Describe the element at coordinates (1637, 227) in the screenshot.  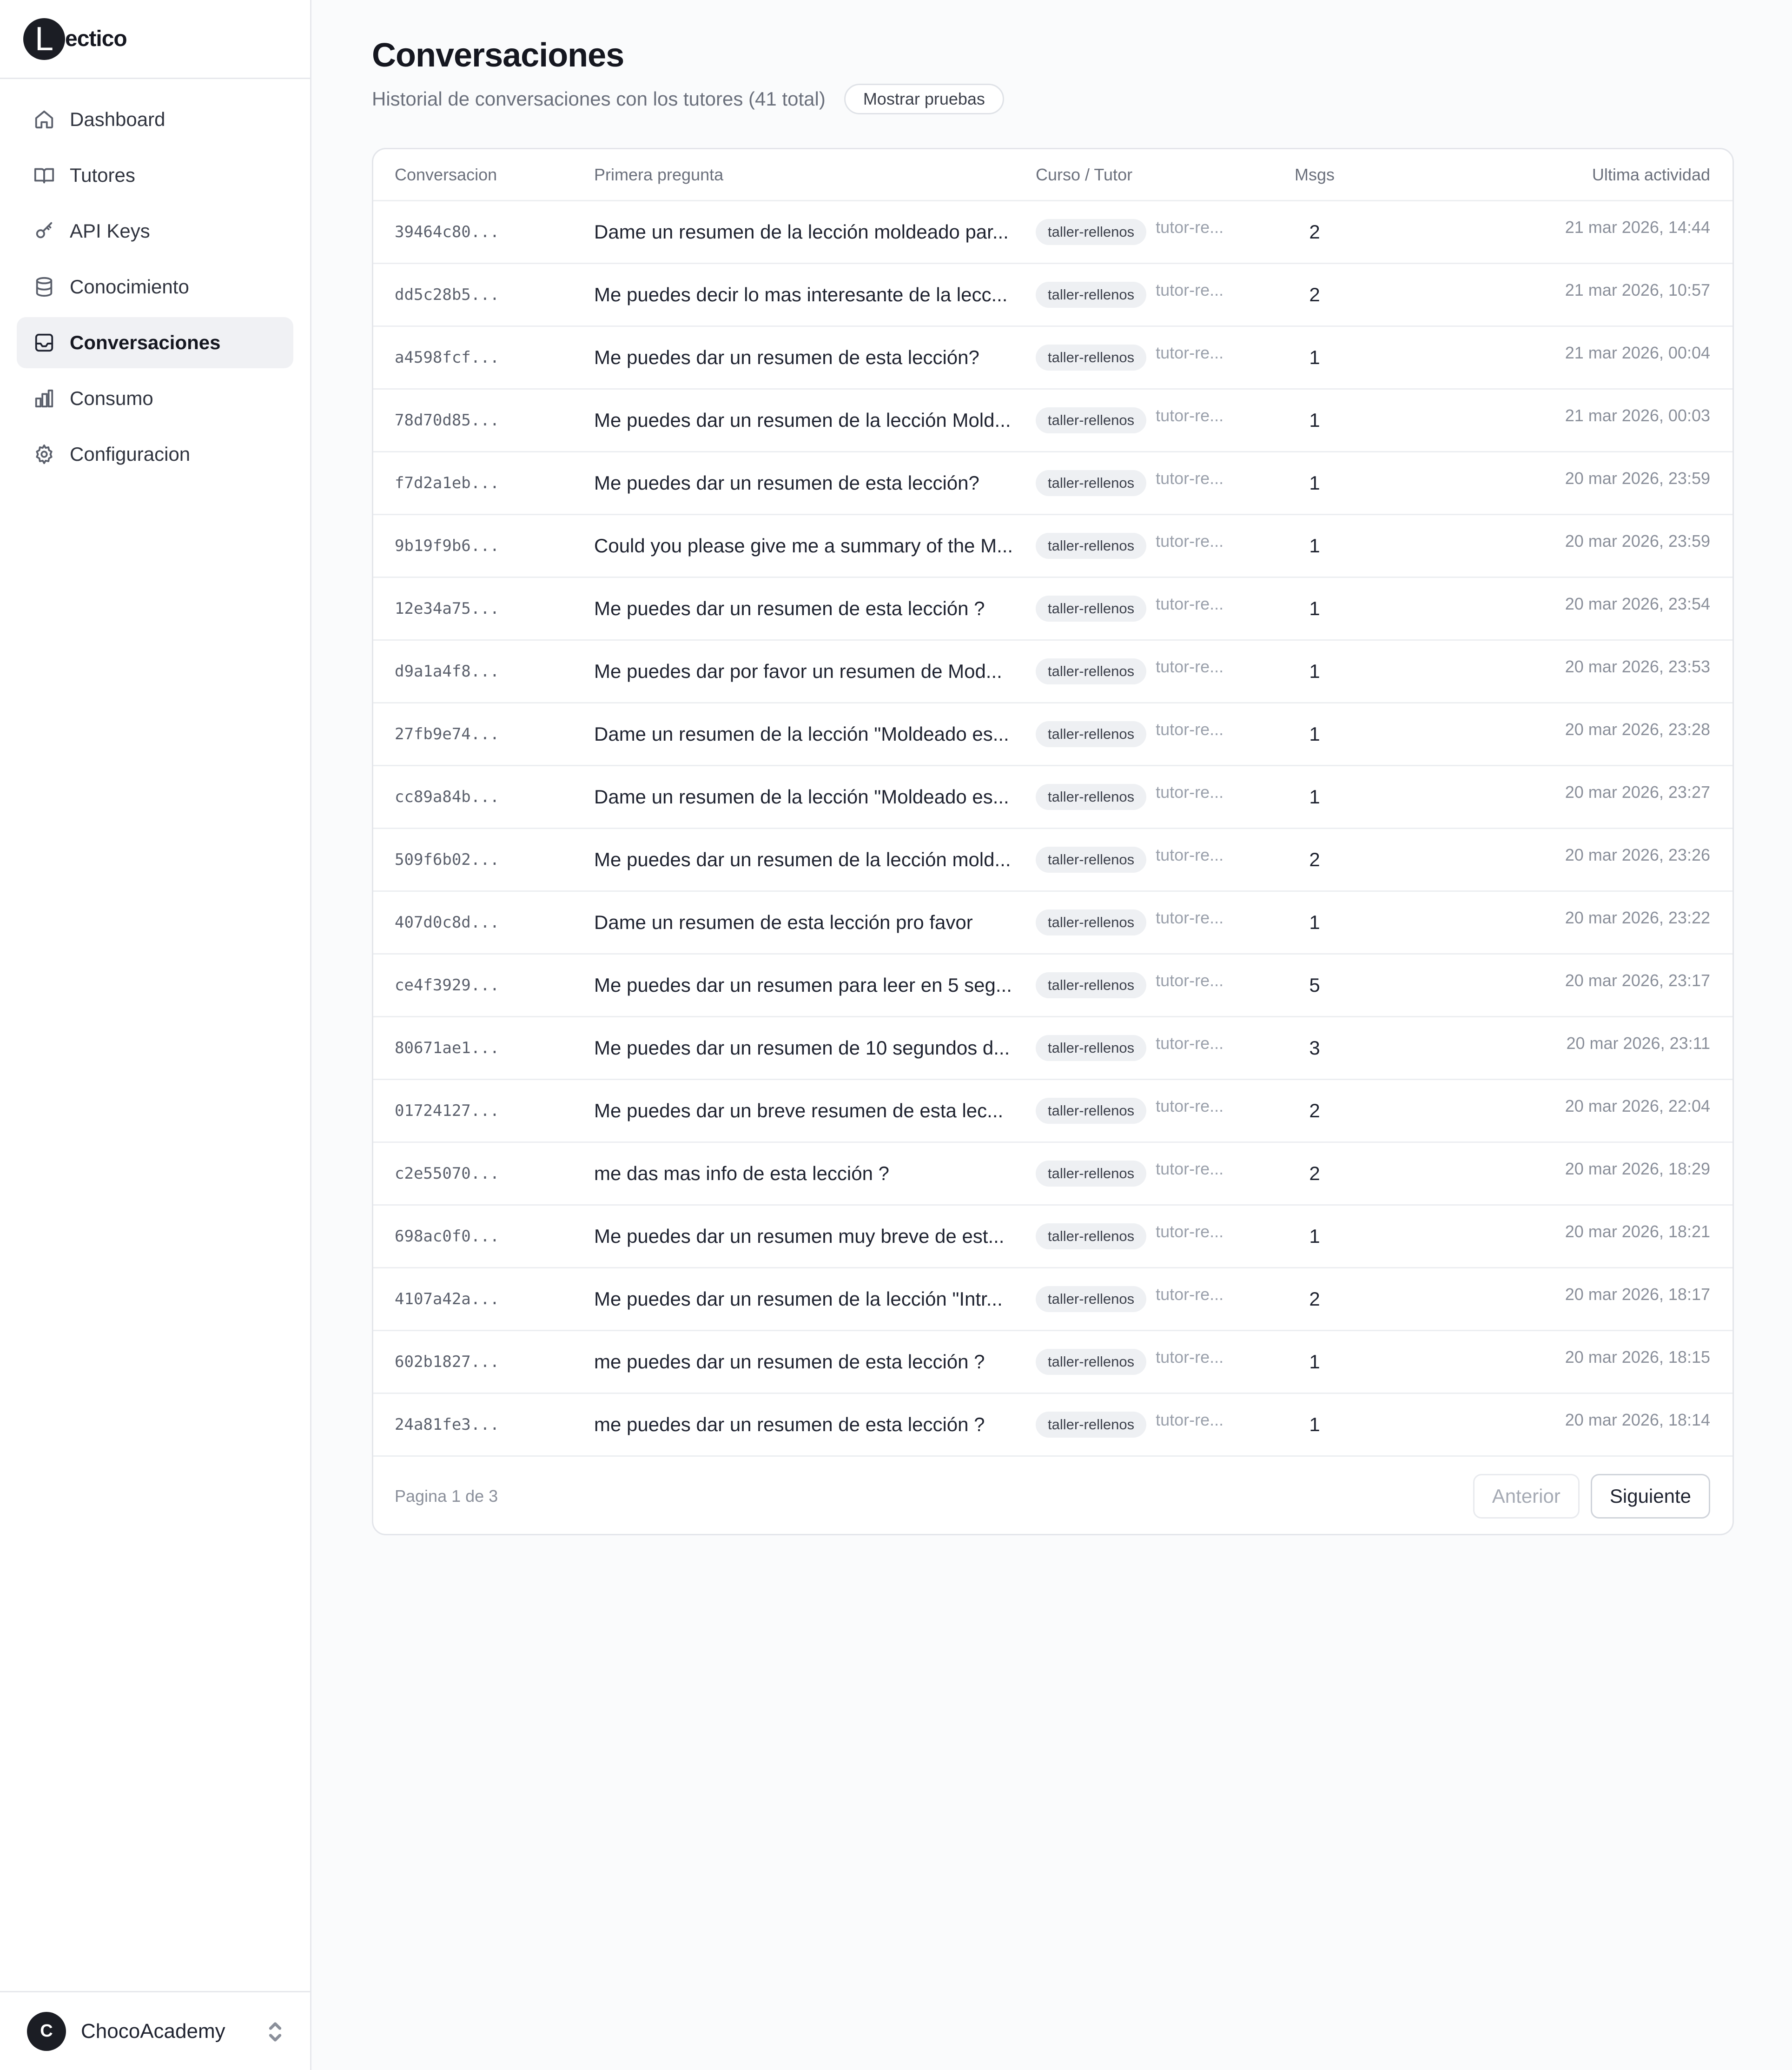
I see `last-activity: 21 mar 2026, 14:44` at that location.